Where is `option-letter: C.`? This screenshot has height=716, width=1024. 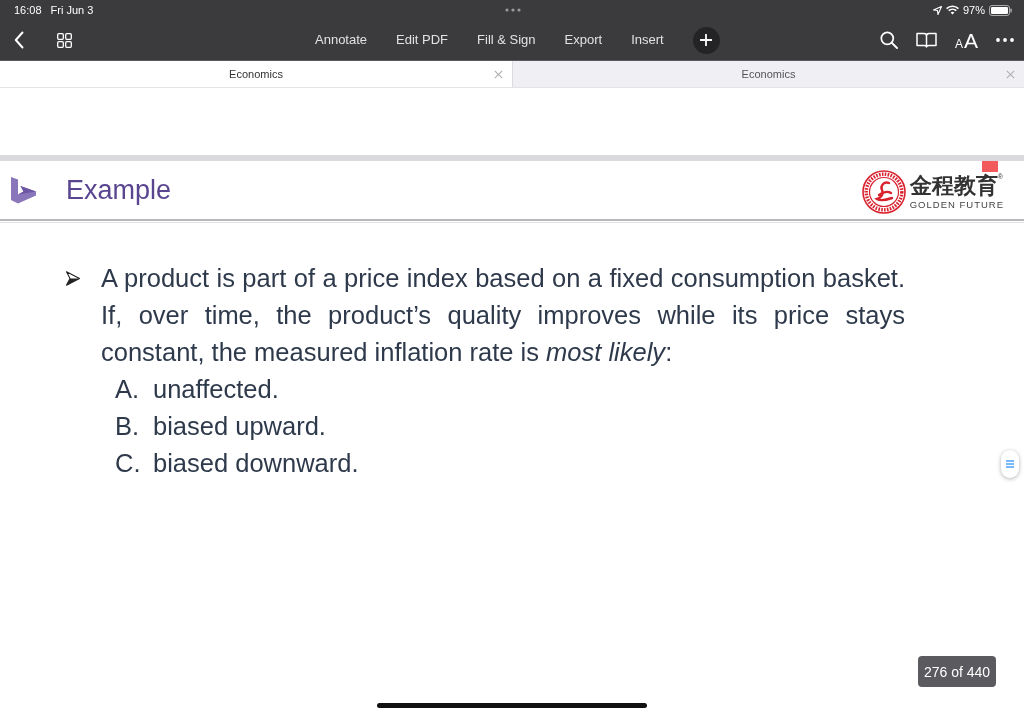
option-letter: C. is located at coordinates (128, 463).